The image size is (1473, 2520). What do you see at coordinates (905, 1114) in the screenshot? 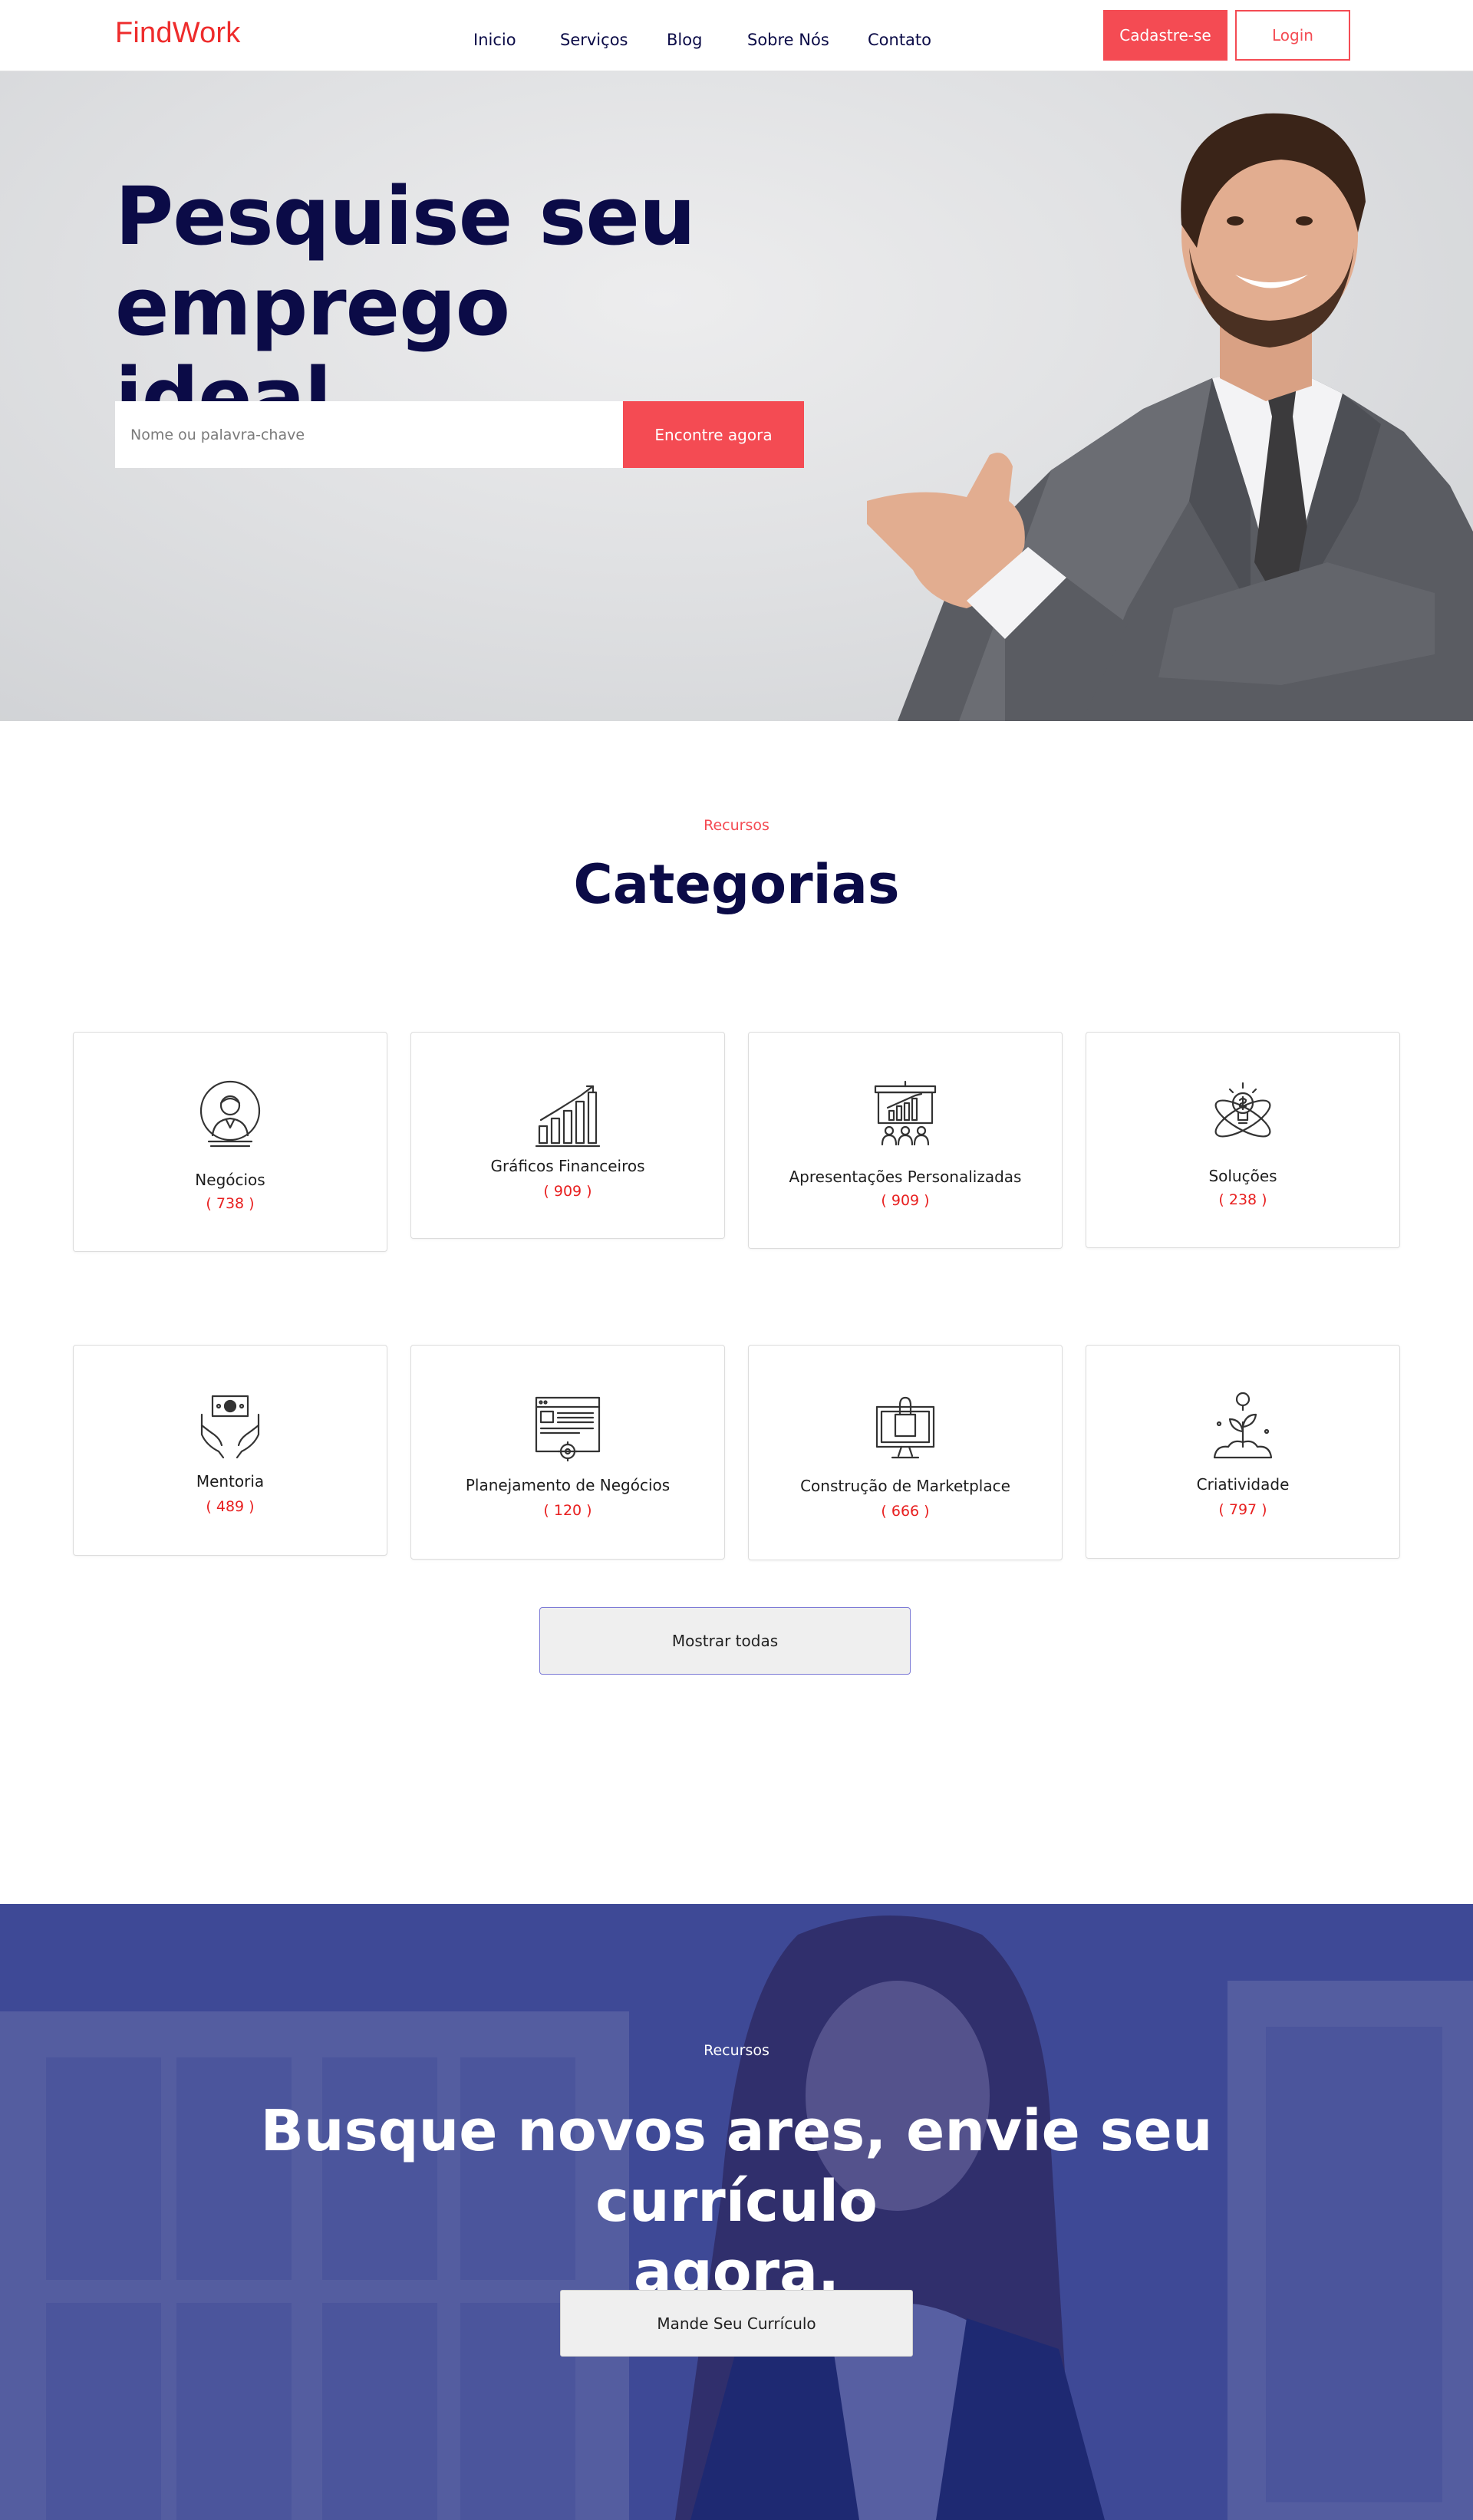
I see `presentation-icon` at bounding box center [905, 1114].